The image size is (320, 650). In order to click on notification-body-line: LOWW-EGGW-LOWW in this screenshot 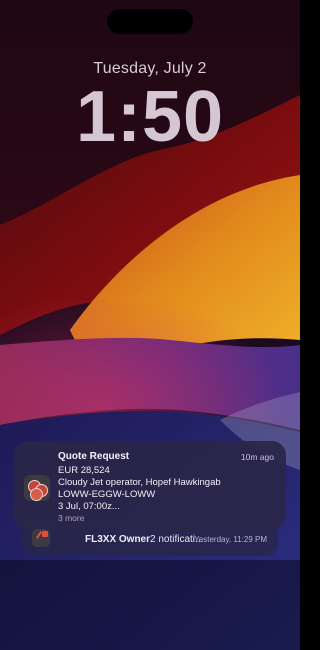, I will do `click(107, 494)`.